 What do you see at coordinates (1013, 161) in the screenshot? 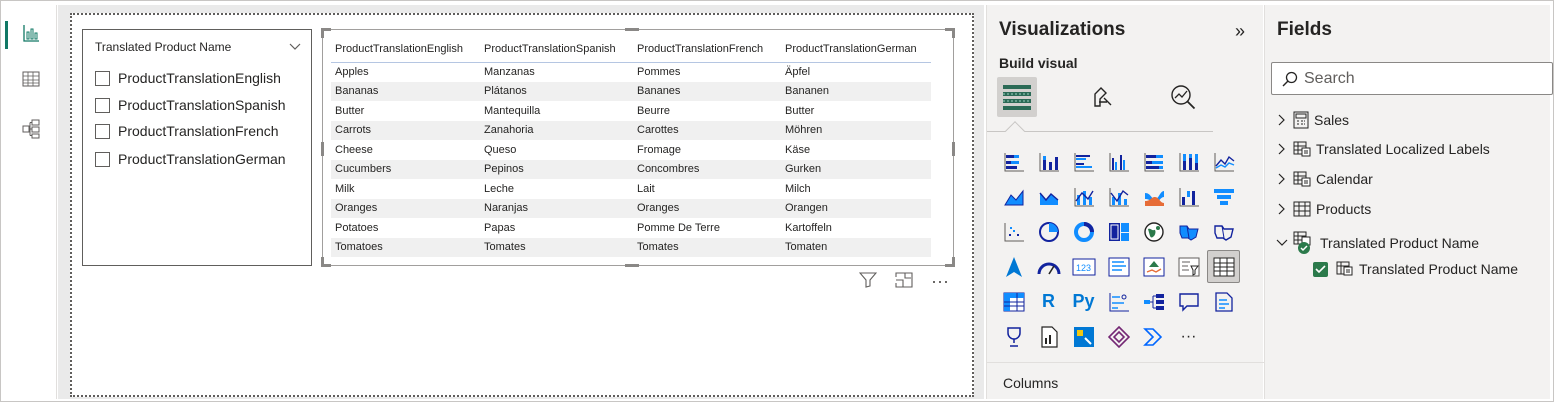
I see `stacked-bar-chart-icon` at bounding box center [1013, 161].